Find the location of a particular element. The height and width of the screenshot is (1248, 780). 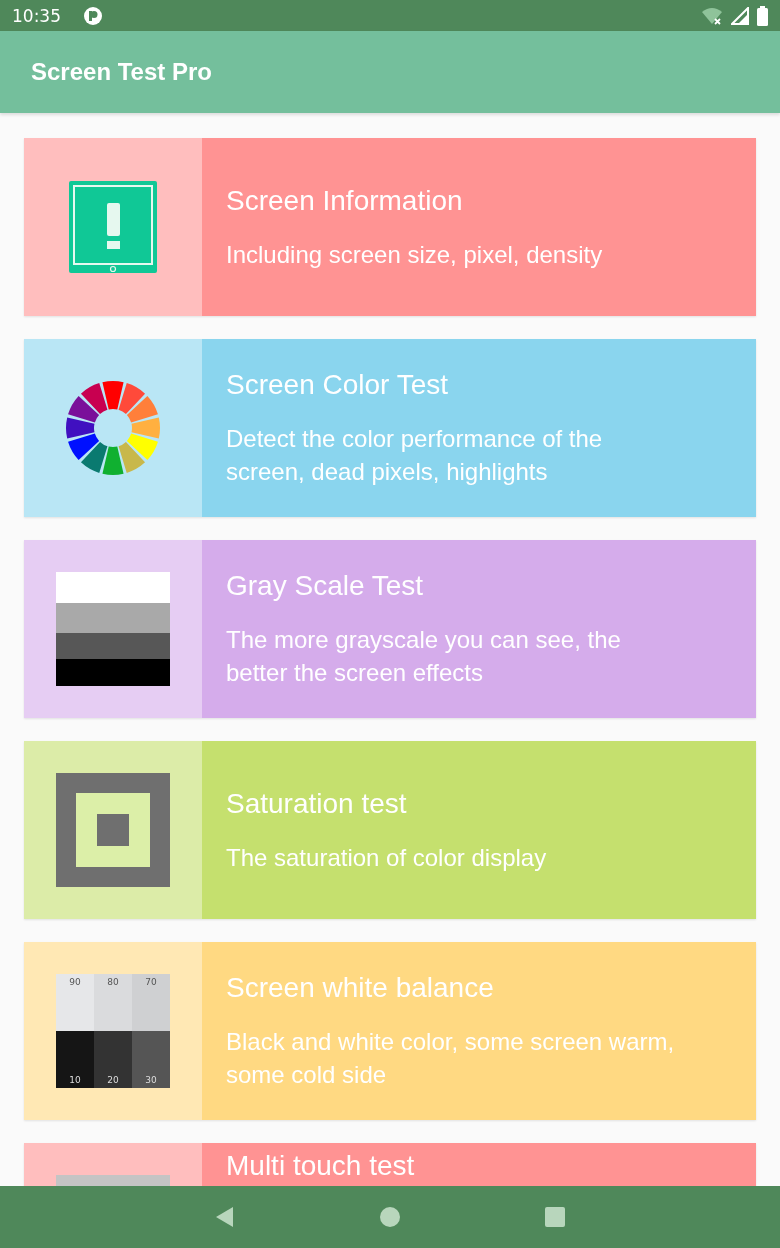

card-title: Saturation test is located at coordinates (317, 803).